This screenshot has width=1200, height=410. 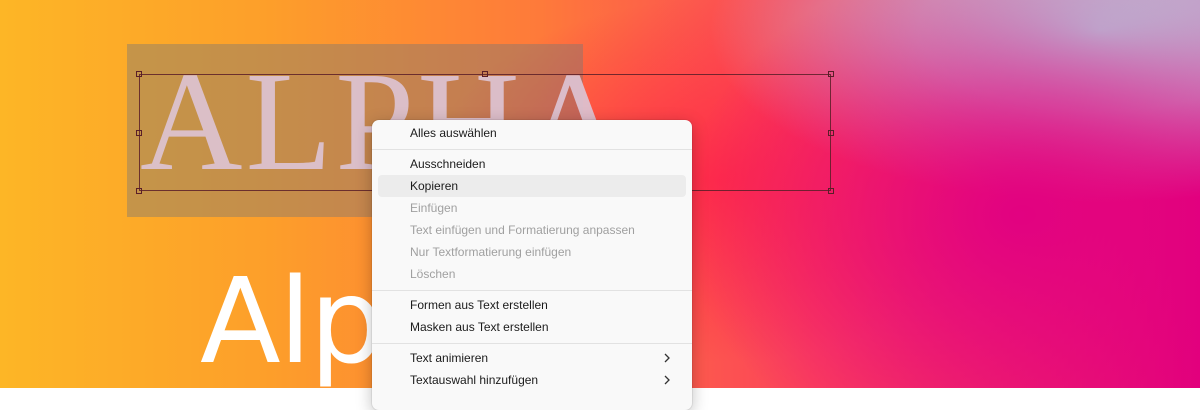 What do you see at coordinates (485, 74) in the screenshot?
I see `transform-handle-top-center` at bounding box center [485, 74].